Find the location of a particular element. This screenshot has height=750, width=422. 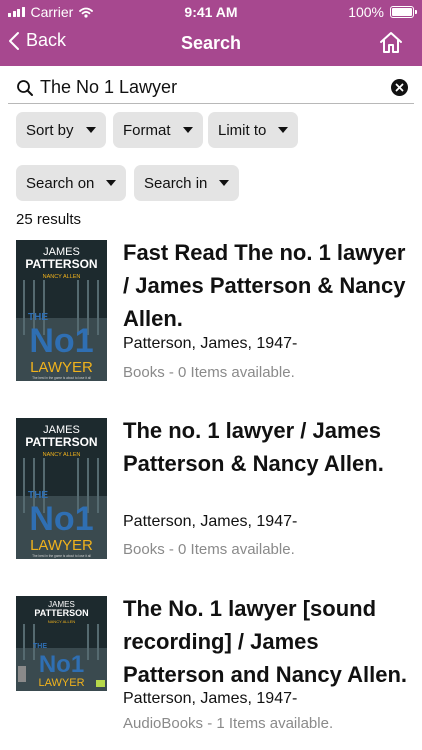

clear-search-button is located at coordinates (399, 87).